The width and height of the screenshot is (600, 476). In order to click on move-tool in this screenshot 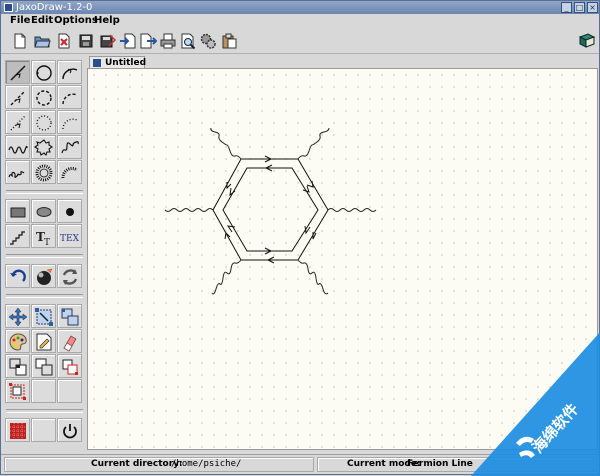, I will do `click(17, 316)`.